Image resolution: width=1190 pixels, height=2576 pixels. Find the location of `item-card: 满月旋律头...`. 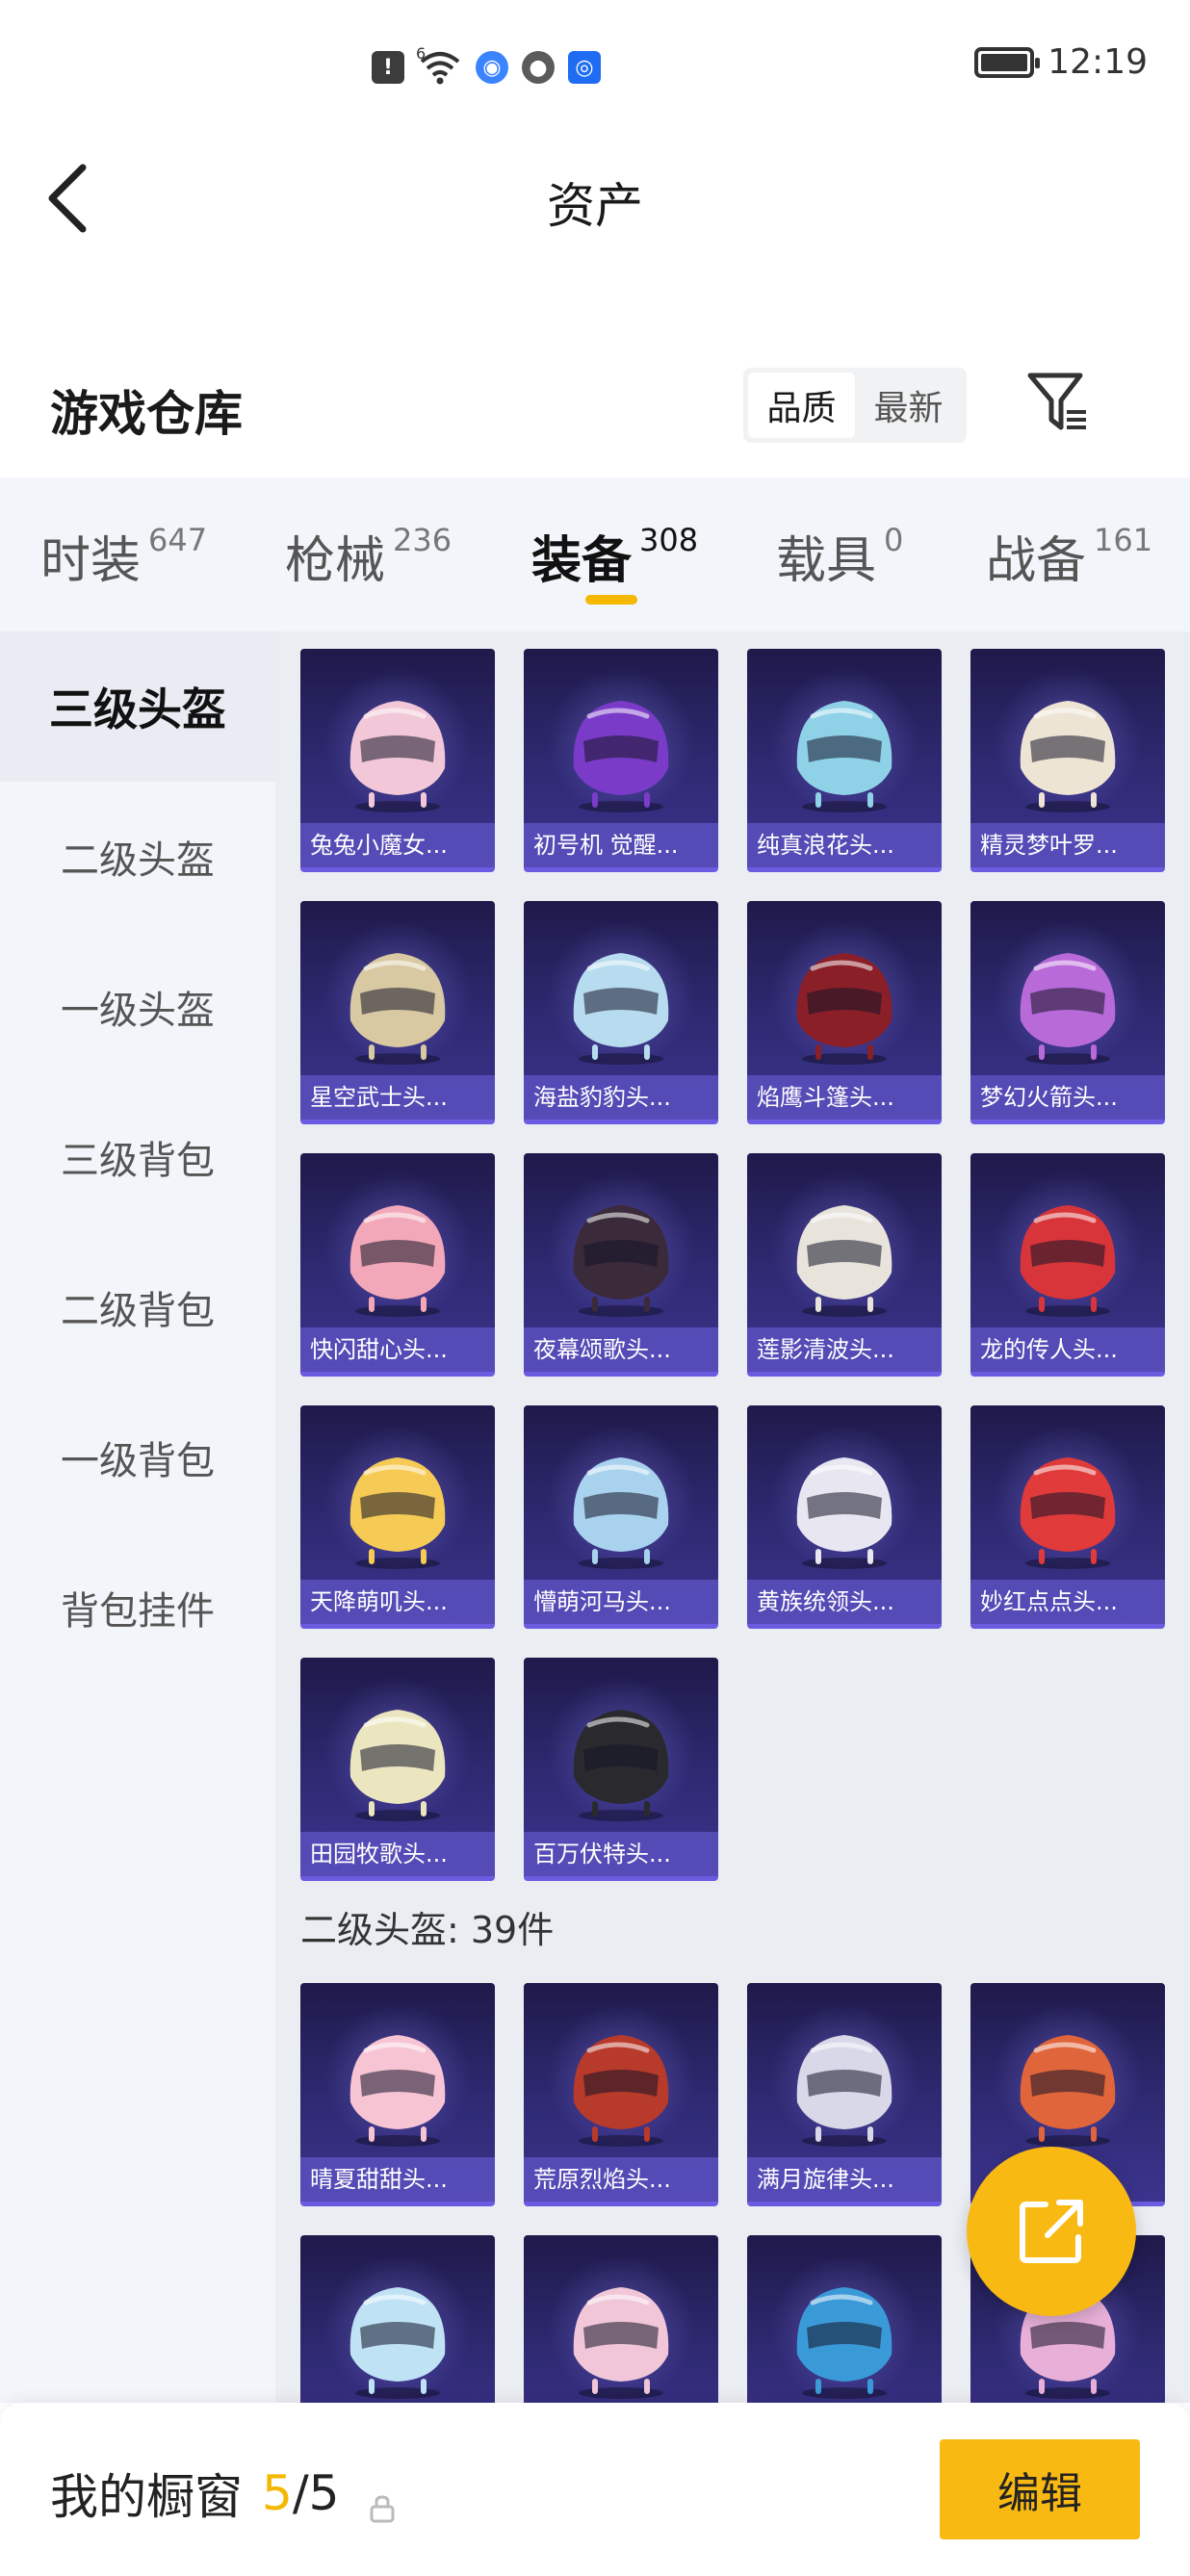

item-card: 满月旋律头... is located at coordinates (845, 2094).